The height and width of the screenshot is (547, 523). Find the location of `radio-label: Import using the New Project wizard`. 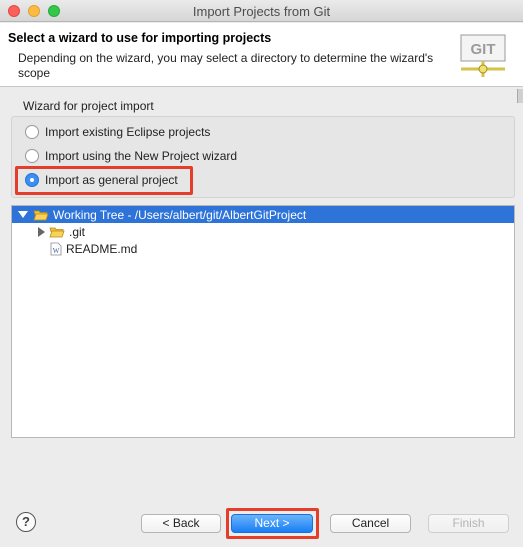

radio-label: Import using the New Project wizard is located at coordinates (141, 156).